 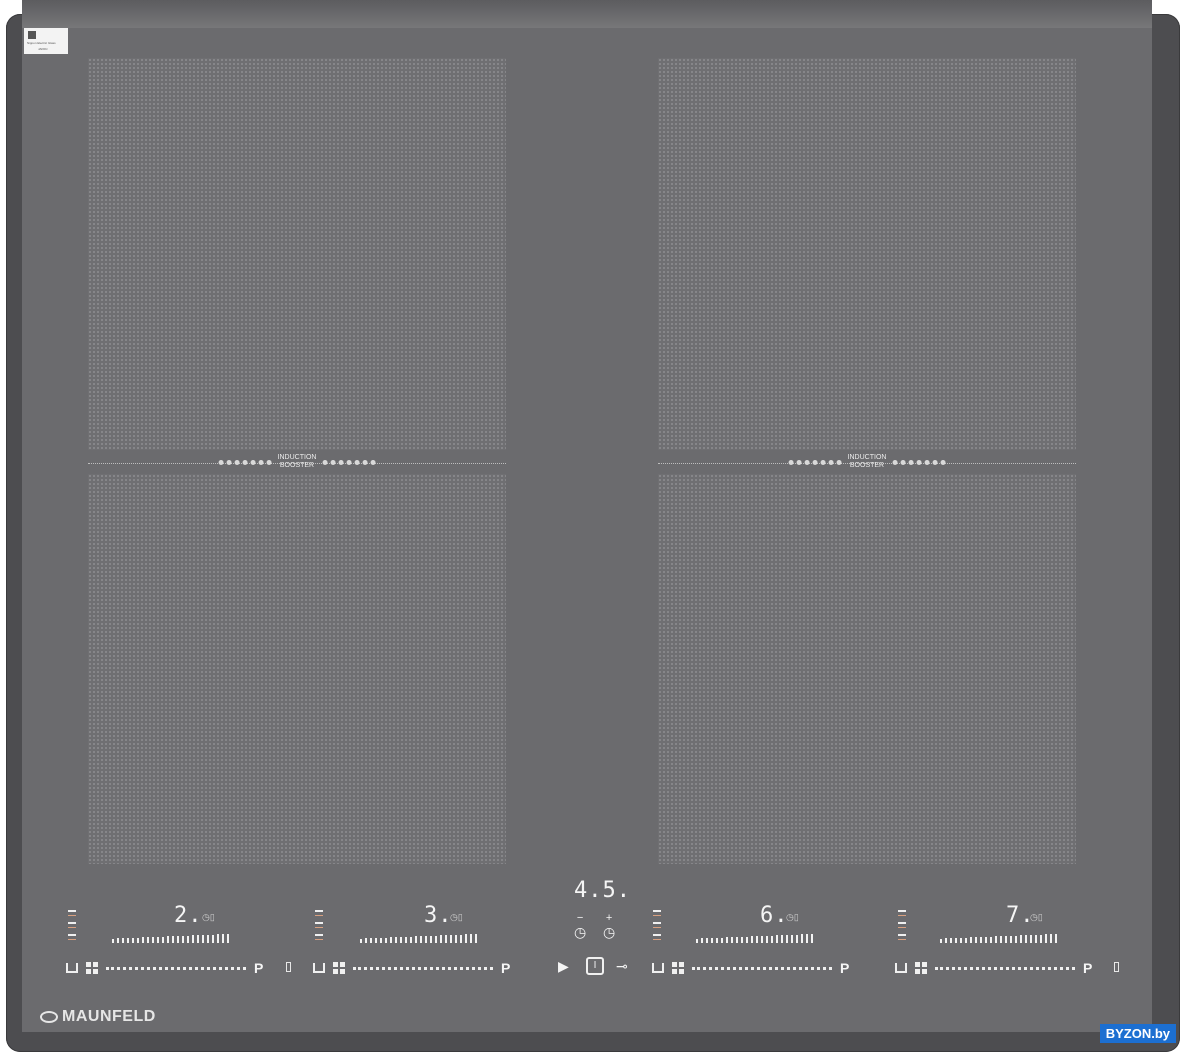 What do you see at coordinates (867, 461) in the screenshot?
I see `booster-divider-right: INDUCTION BOOSTER` at bounding box center [867, 461].